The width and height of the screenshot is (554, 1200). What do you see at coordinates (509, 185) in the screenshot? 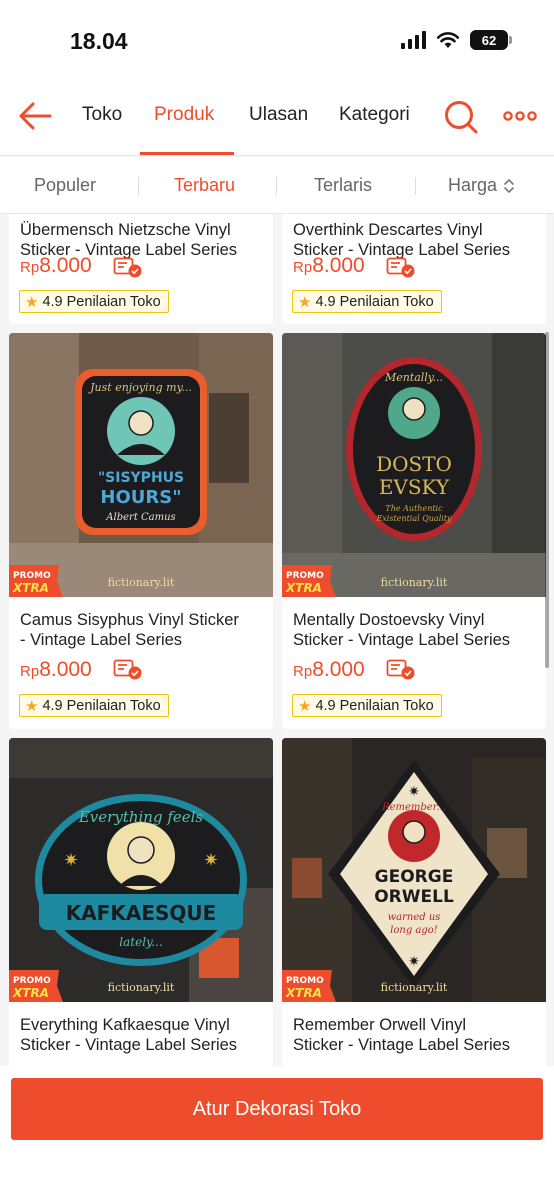
I see `sort-toggle-icon` at bounding box center [509, 185].